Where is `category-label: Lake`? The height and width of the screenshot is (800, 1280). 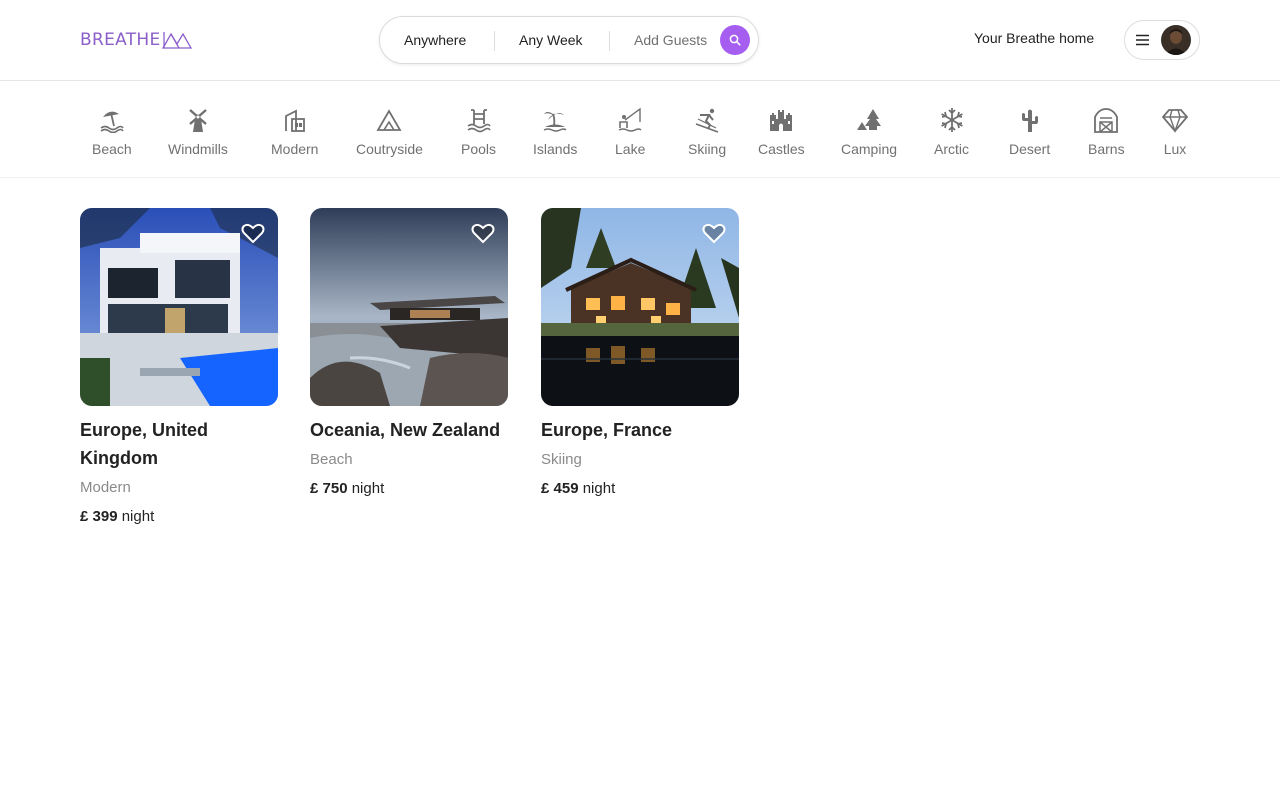
category-label: Lake is located at coordinates (630, 149).